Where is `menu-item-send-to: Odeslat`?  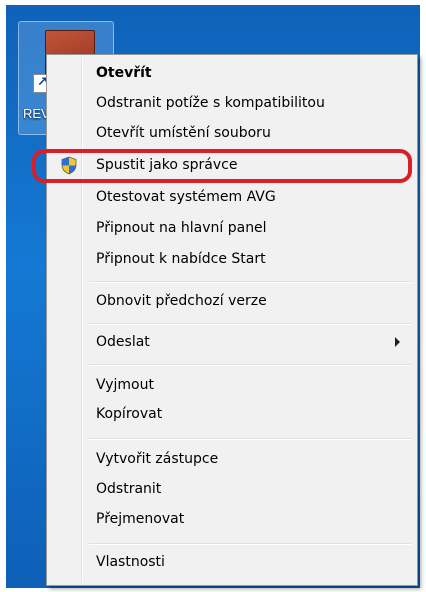
menu-item-send-to: Odeslat is located at coordinates (232, 342).